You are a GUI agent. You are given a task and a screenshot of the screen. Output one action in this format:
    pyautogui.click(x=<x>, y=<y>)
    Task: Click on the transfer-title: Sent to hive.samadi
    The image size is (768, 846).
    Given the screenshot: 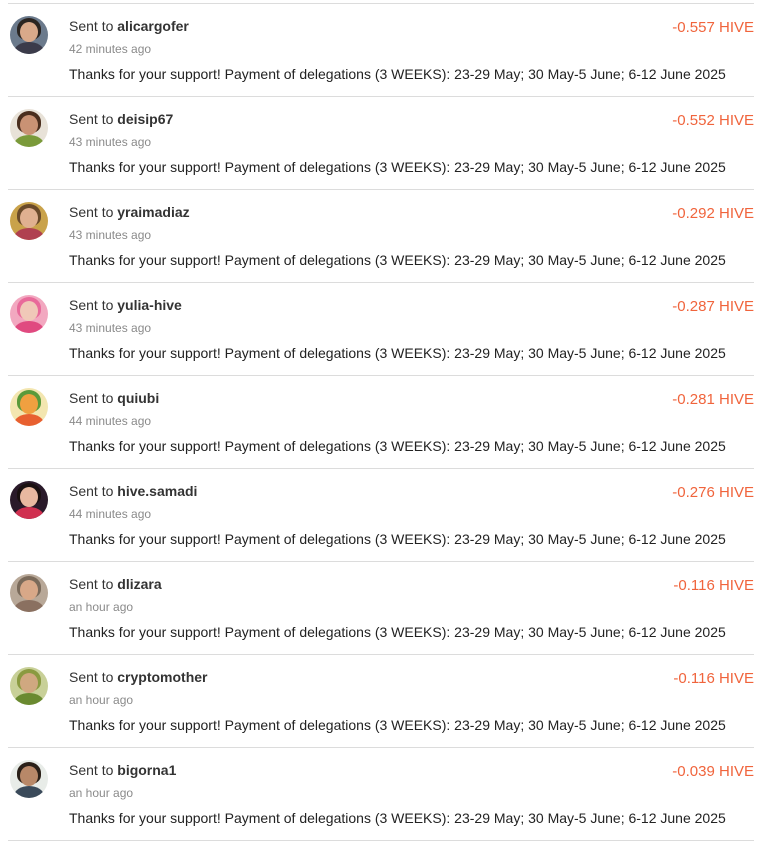 What is the action you would take?
    pyautogui.click(x=133, y=491)
    